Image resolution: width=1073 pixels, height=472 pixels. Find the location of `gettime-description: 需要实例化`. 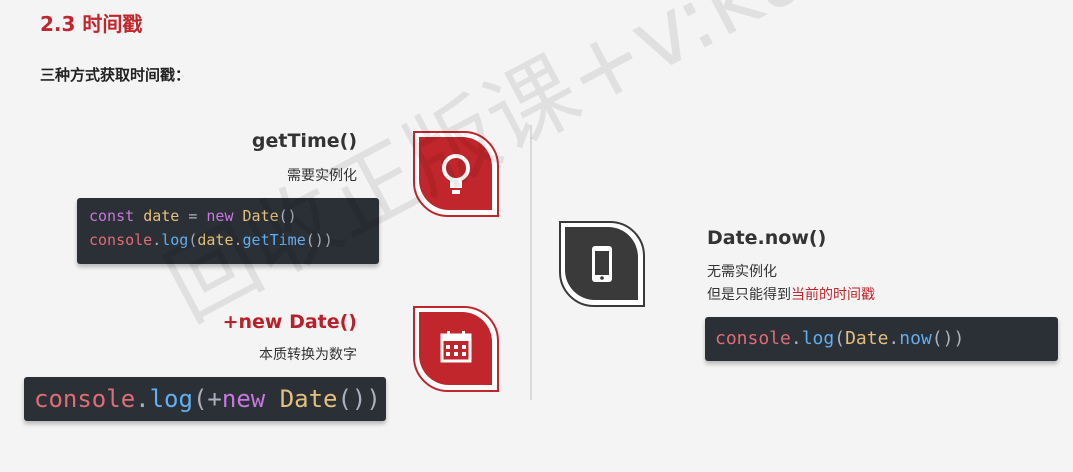

gettime-description: 需要实例化 is located at coordinates (322, 176).